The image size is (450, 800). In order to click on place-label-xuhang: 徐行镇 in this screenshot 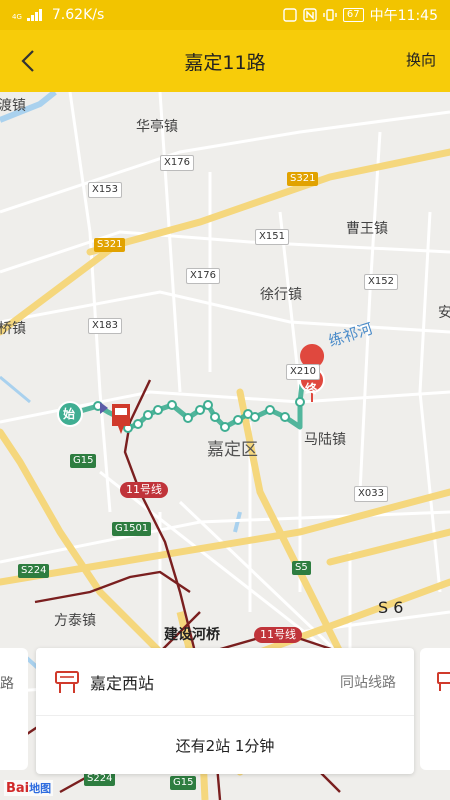, I will do `click(281, 295)`.